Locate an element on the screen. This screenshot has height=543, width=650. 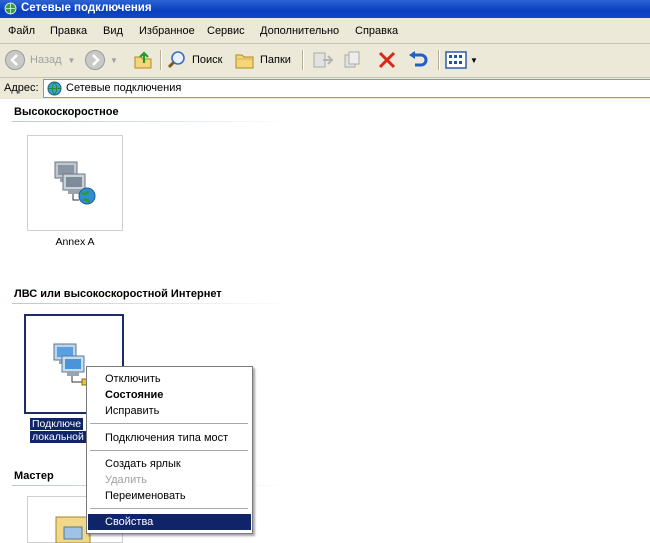
back-dropdown-icon: ▼ is located at coordinates (72, 60).